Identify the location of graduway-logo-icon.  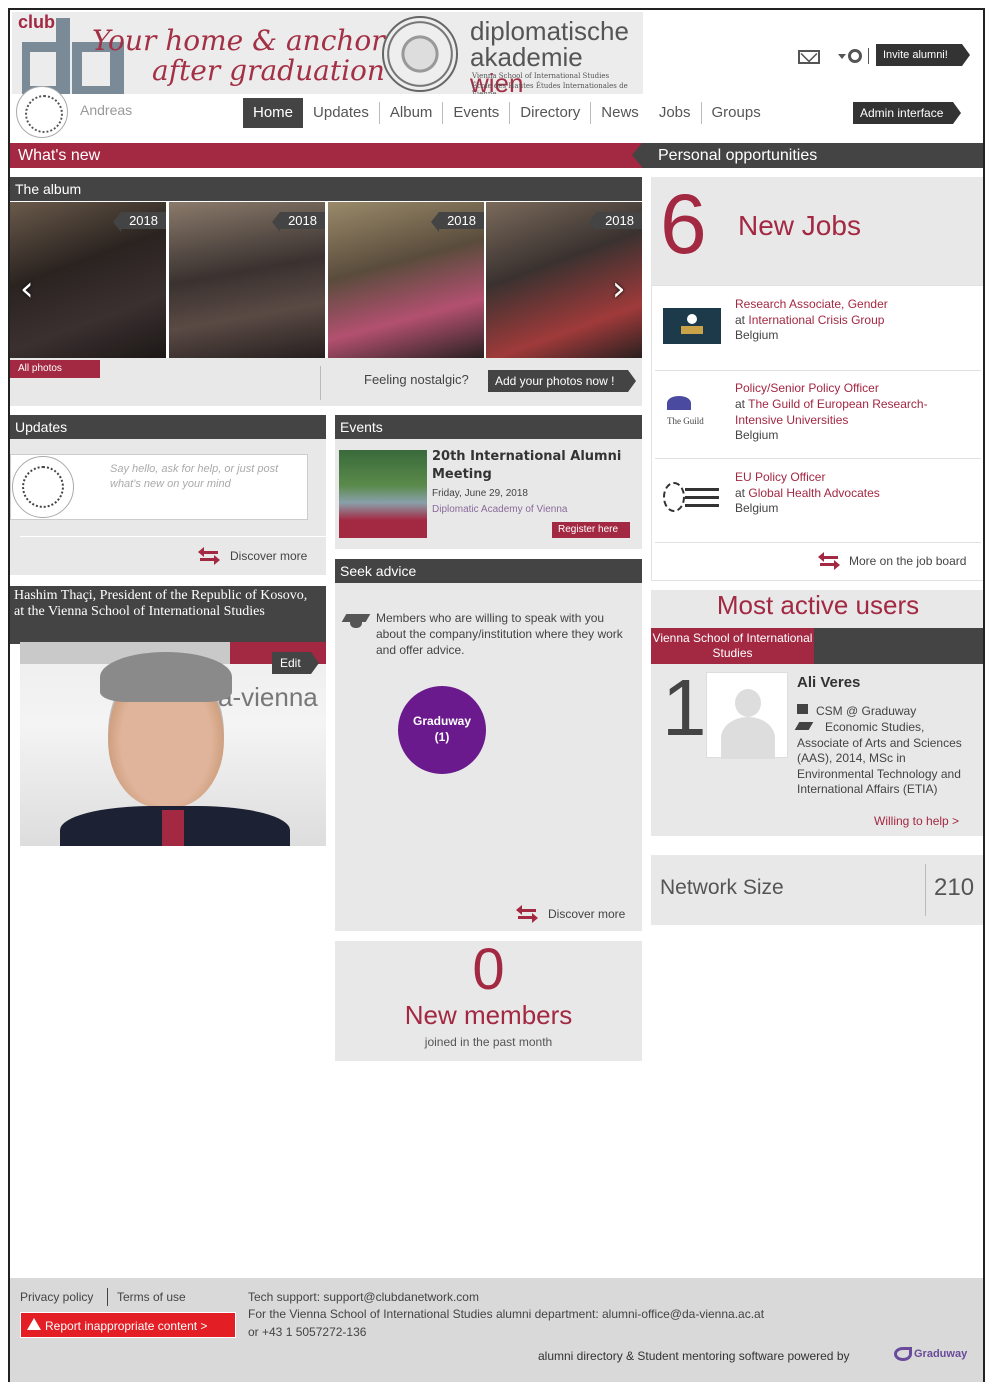
(903, 1354).